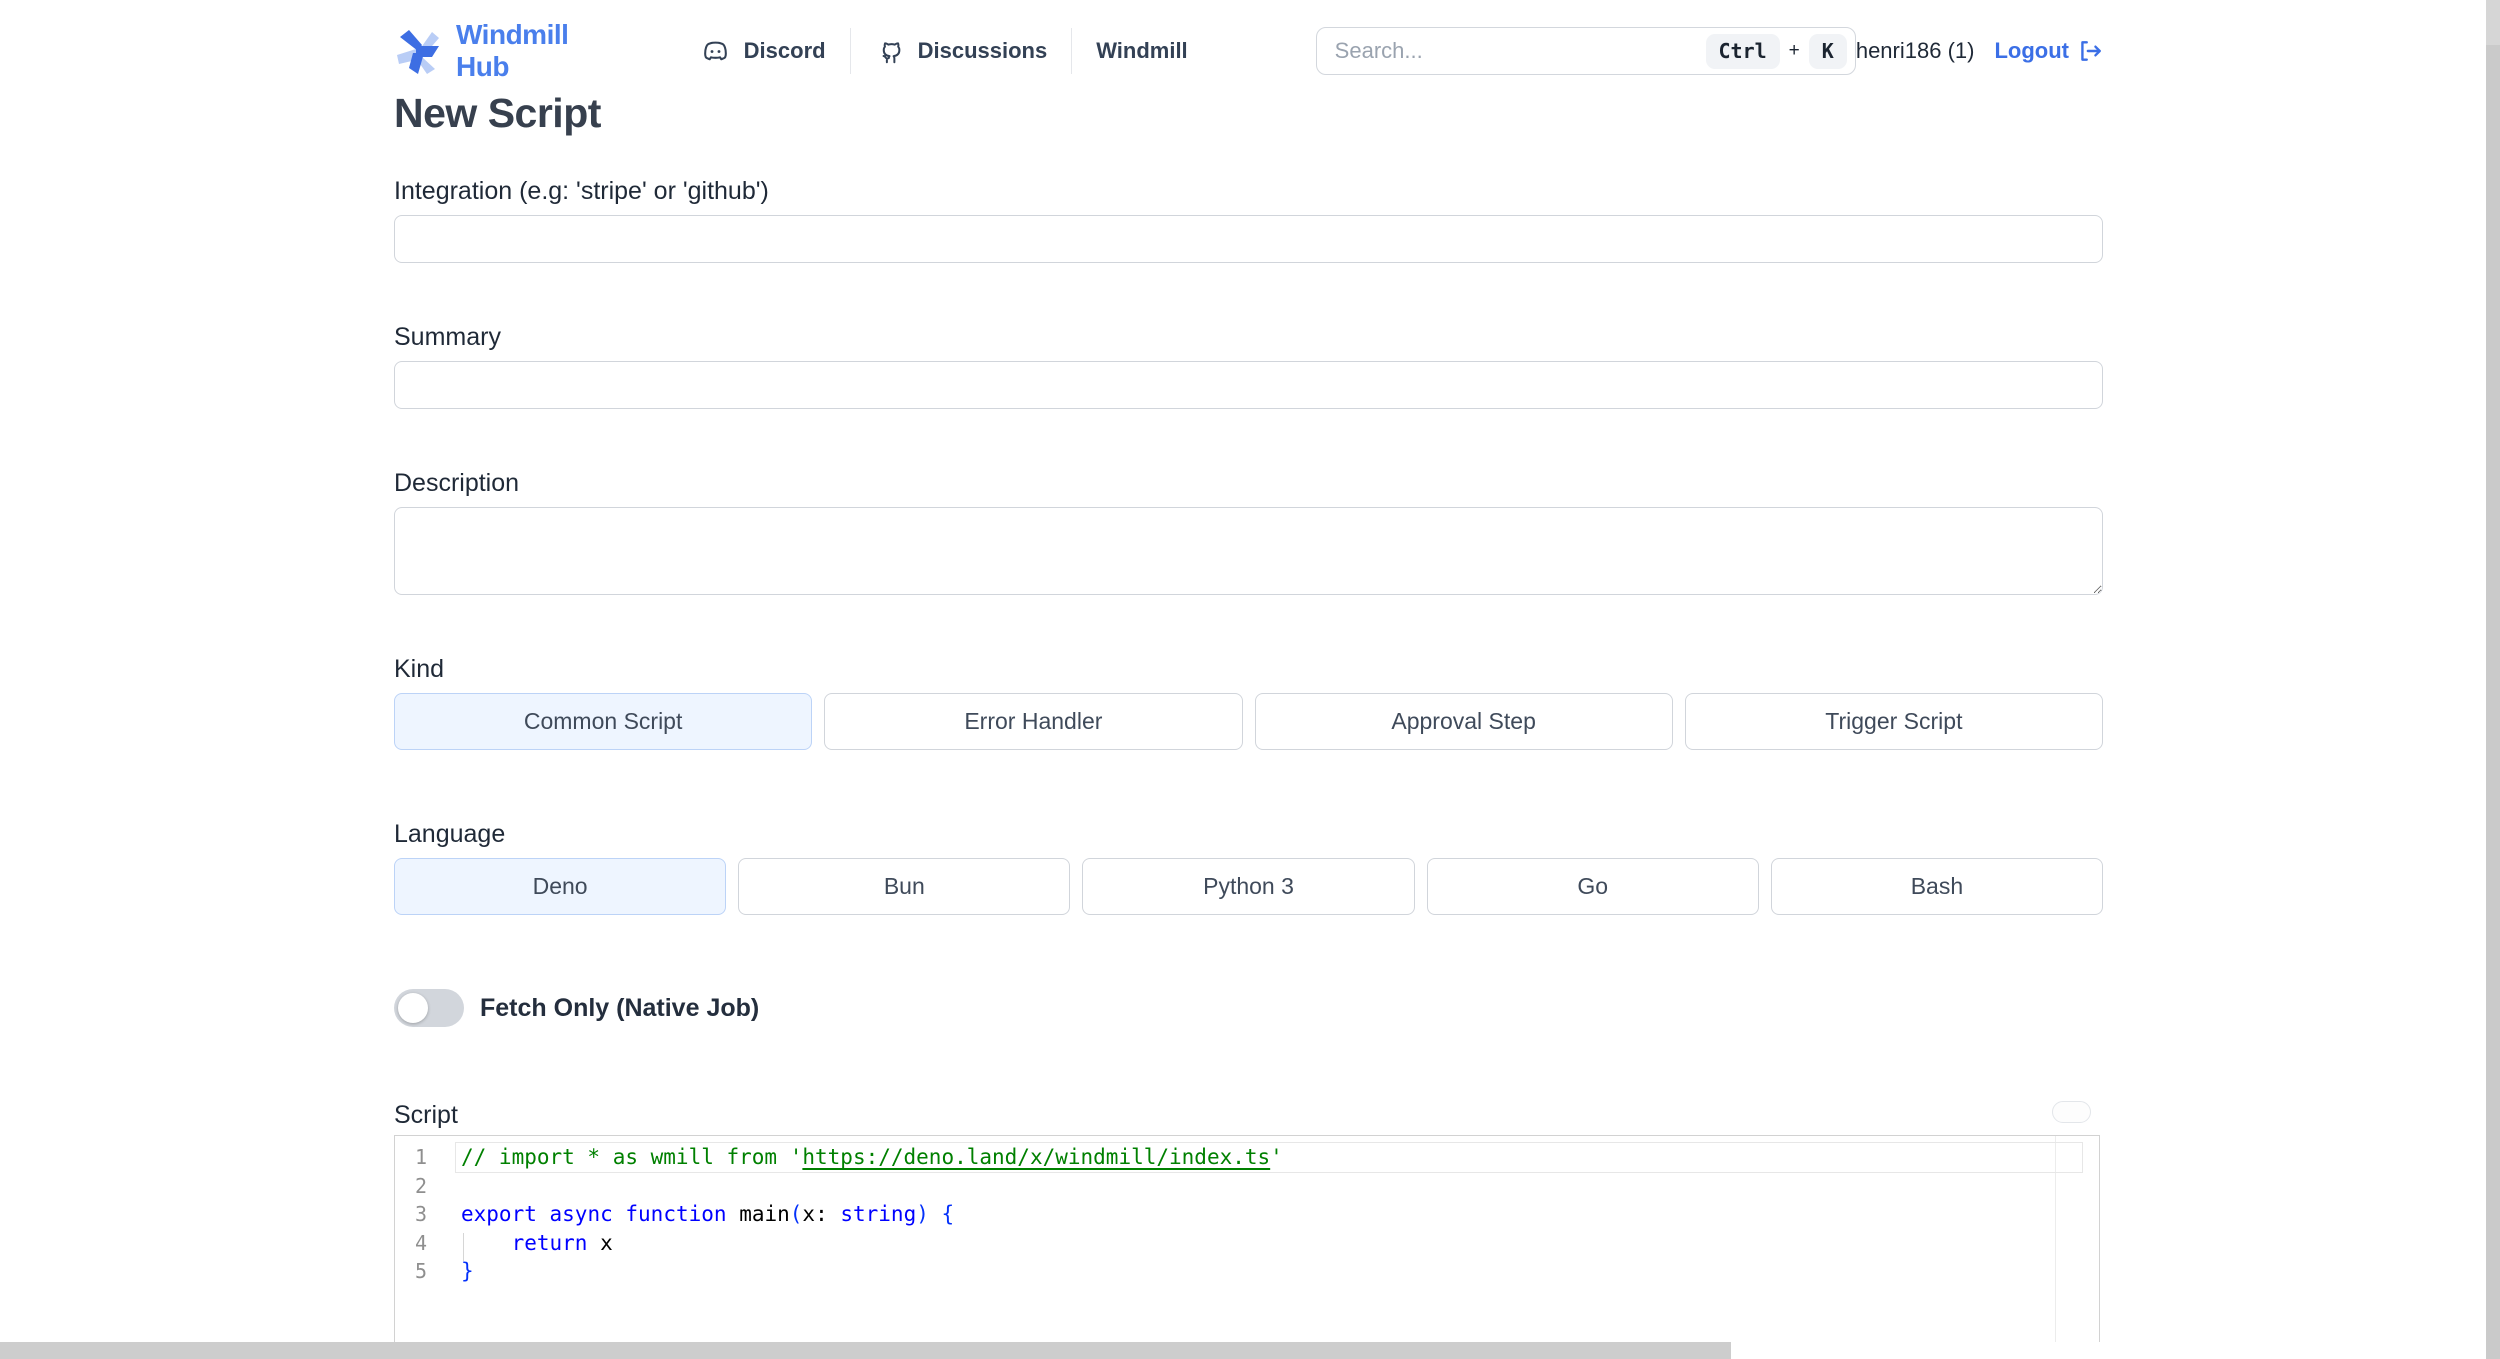  Describe the element at coordinates (429, 1008) in the screenshot. I see `fetch-only-toggle` at that location.